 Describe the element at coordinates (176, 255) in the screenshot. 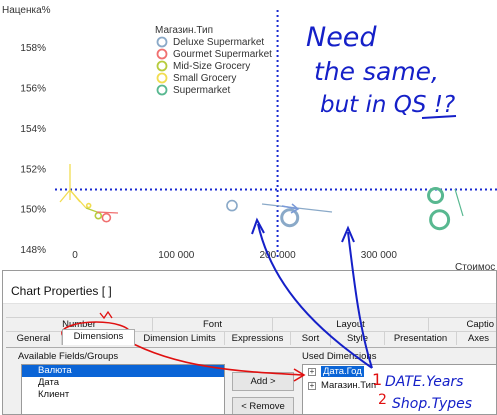

I see `x-tick-label: 100 000` at that location.